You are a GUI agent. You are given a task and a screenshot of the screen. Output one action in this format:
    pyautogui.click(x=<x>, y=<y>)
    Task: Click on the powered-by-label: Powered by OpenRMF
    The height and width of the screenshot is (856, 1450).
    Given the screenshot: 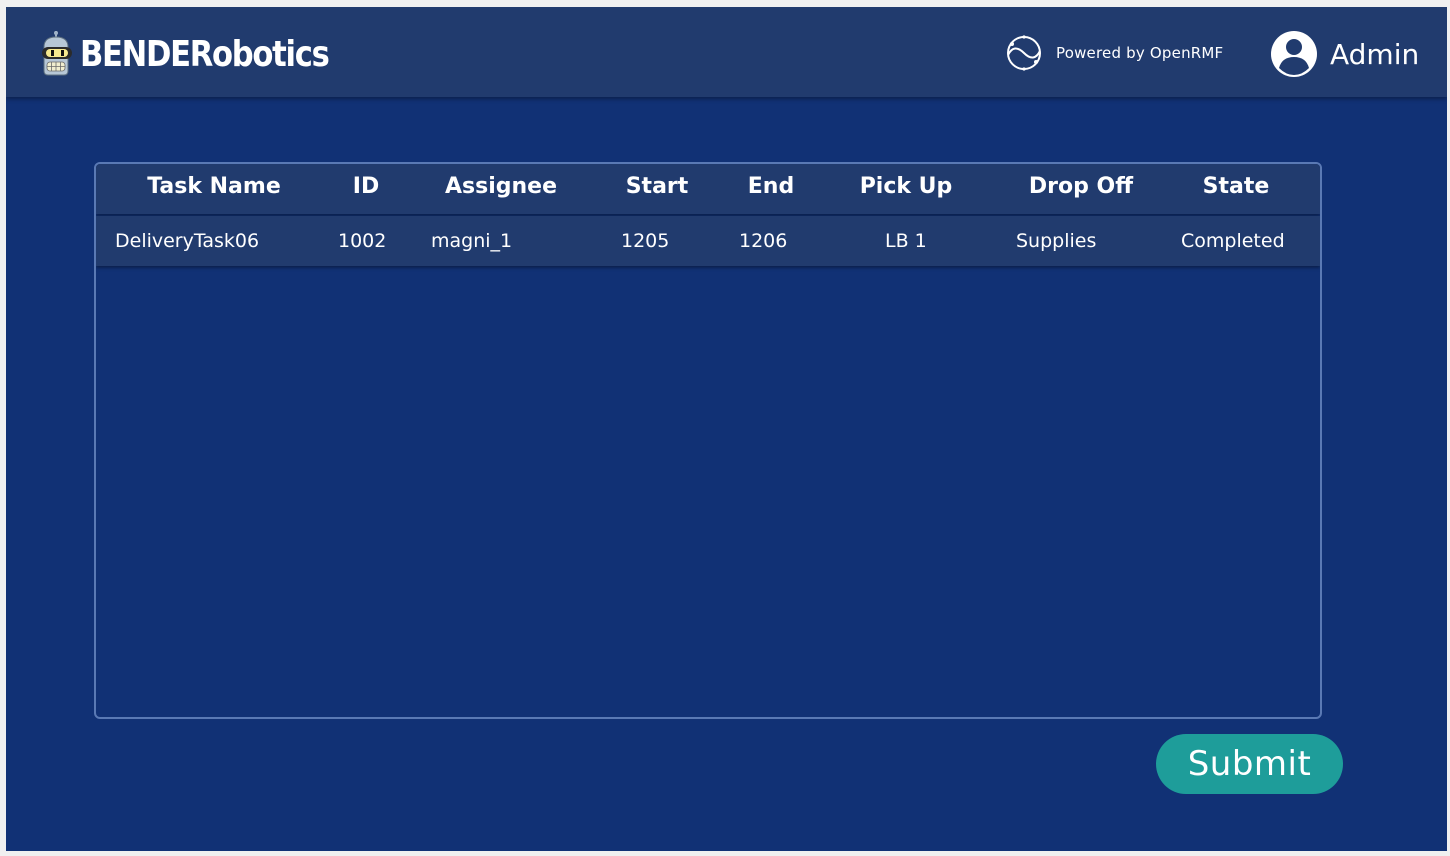 What is the action you would take?
    pyautogui.click(x=1140, y=53)
    